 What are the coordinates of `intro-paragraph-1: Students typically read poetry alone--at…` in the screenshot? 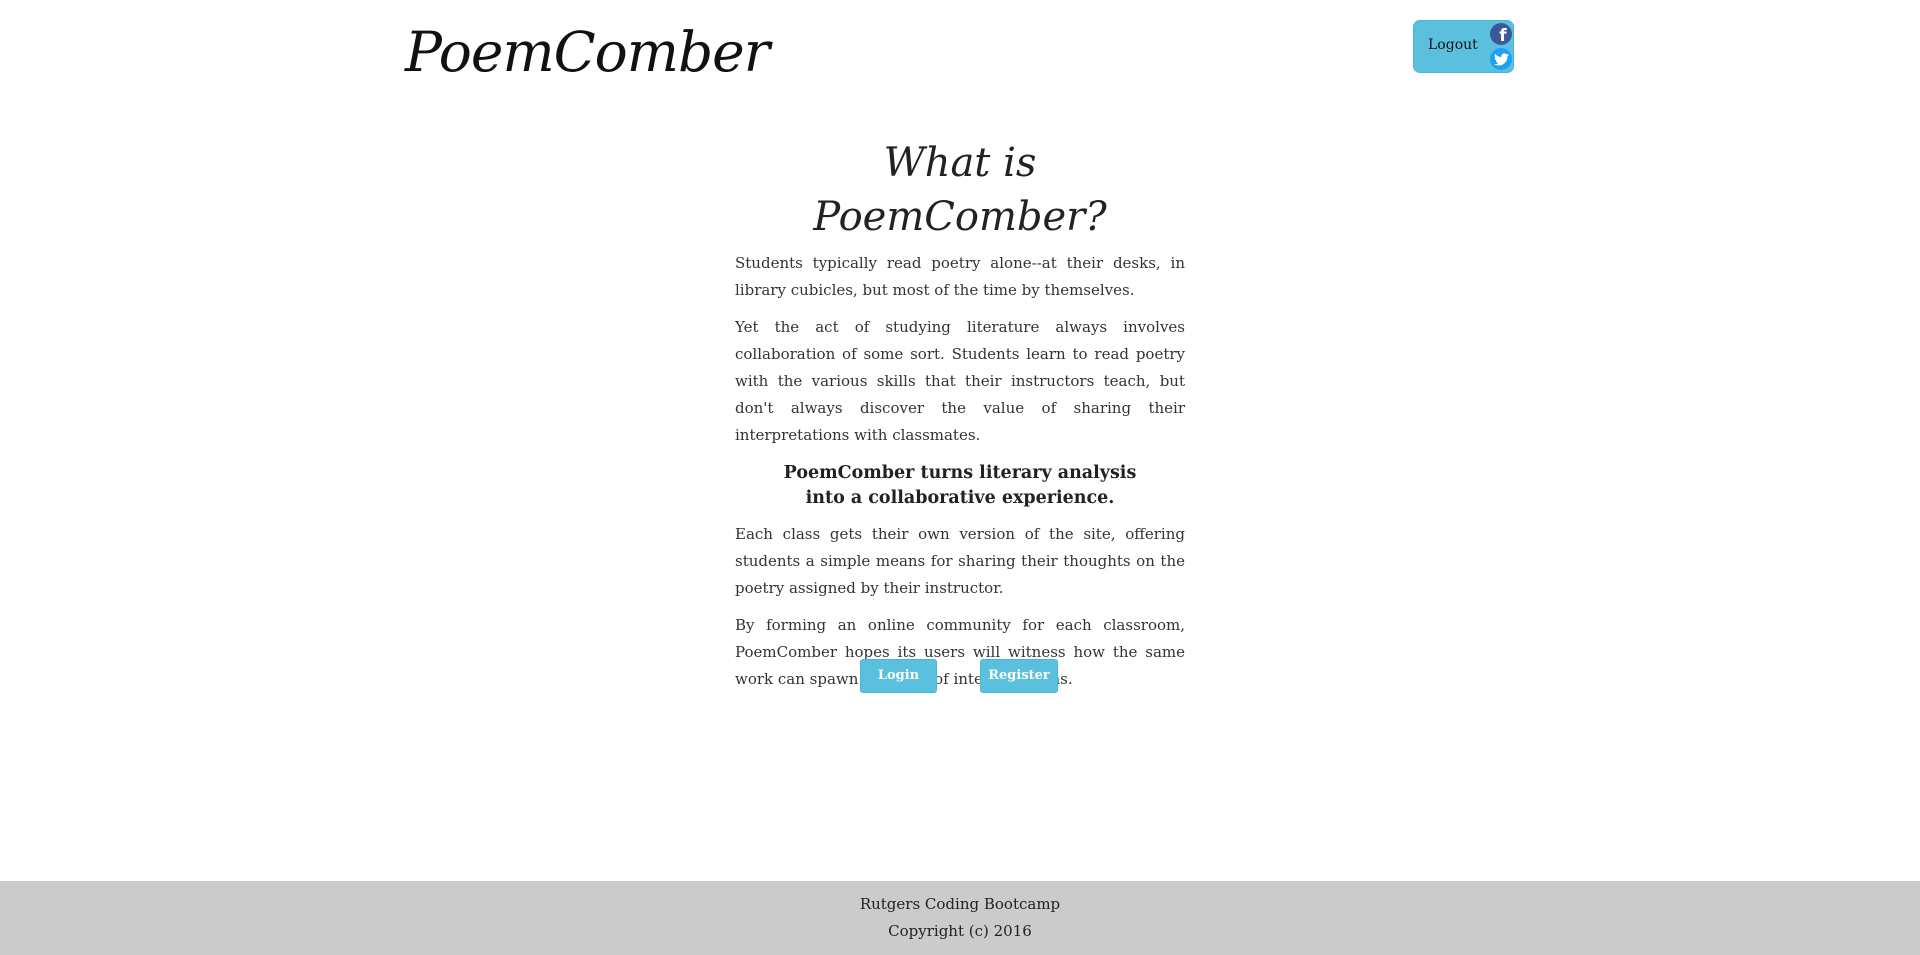 It's located at (960, 276).